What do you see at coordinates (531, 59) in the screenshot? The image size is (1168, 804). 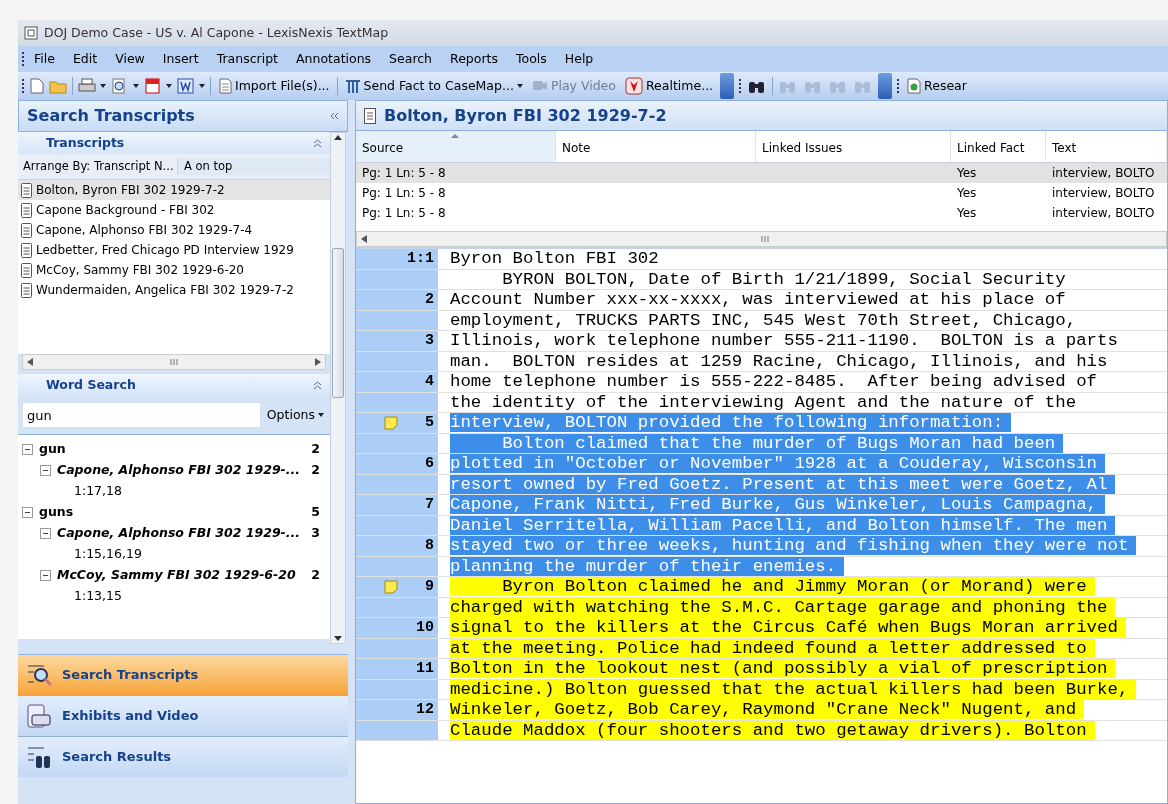 I see `menu-item: Tools` at bounding box center [531, 59].